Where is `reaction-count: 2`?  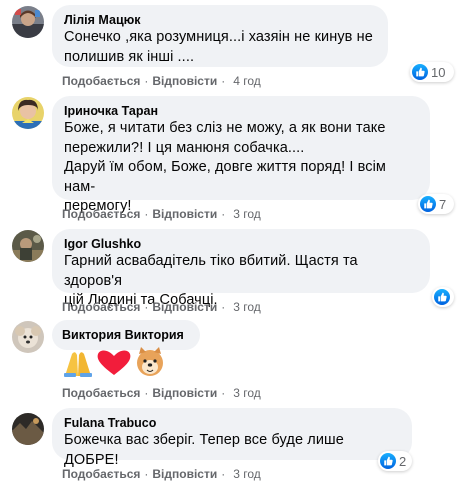 reaction-count: 2 is located at coordinates (403, 461).